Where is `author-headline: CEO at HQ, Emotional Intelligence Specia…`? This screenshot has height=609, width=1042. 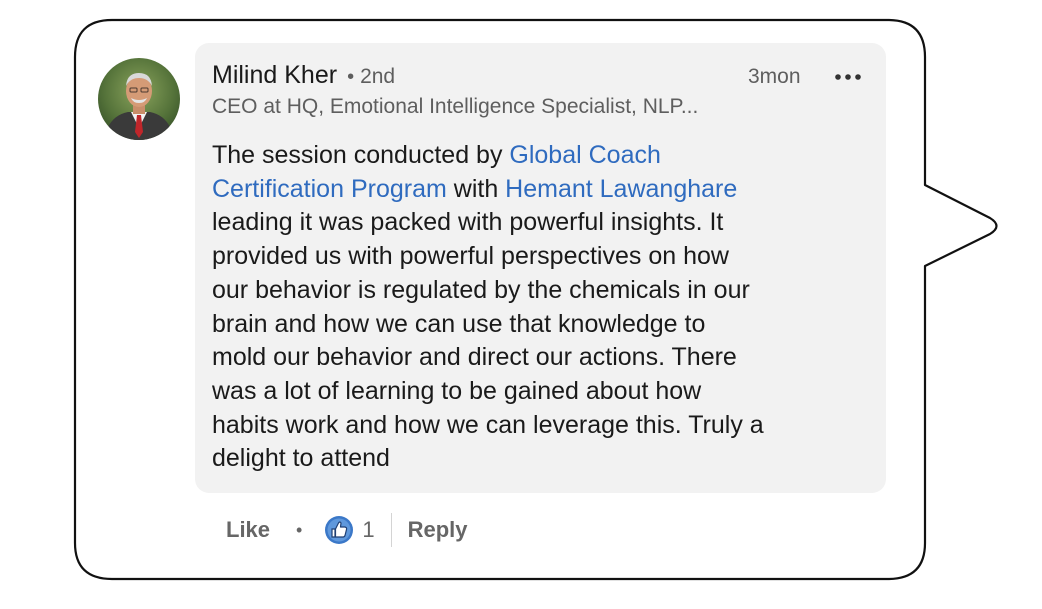
author-headline: CEO at HQ, Emotional Intelligence Specia… is located at coordinates (455, 106).